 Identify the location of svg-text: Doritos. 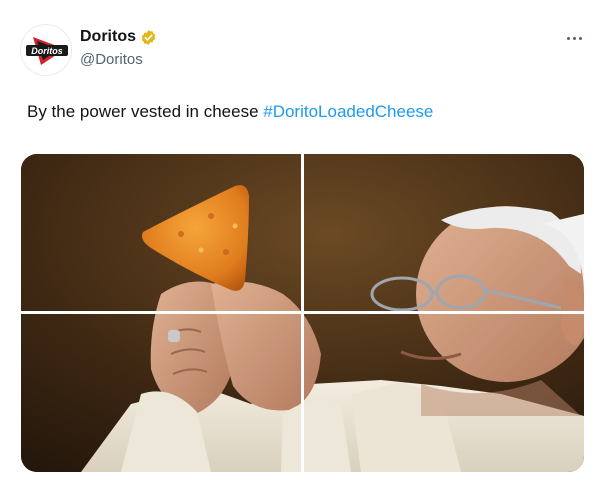
(47, 51).